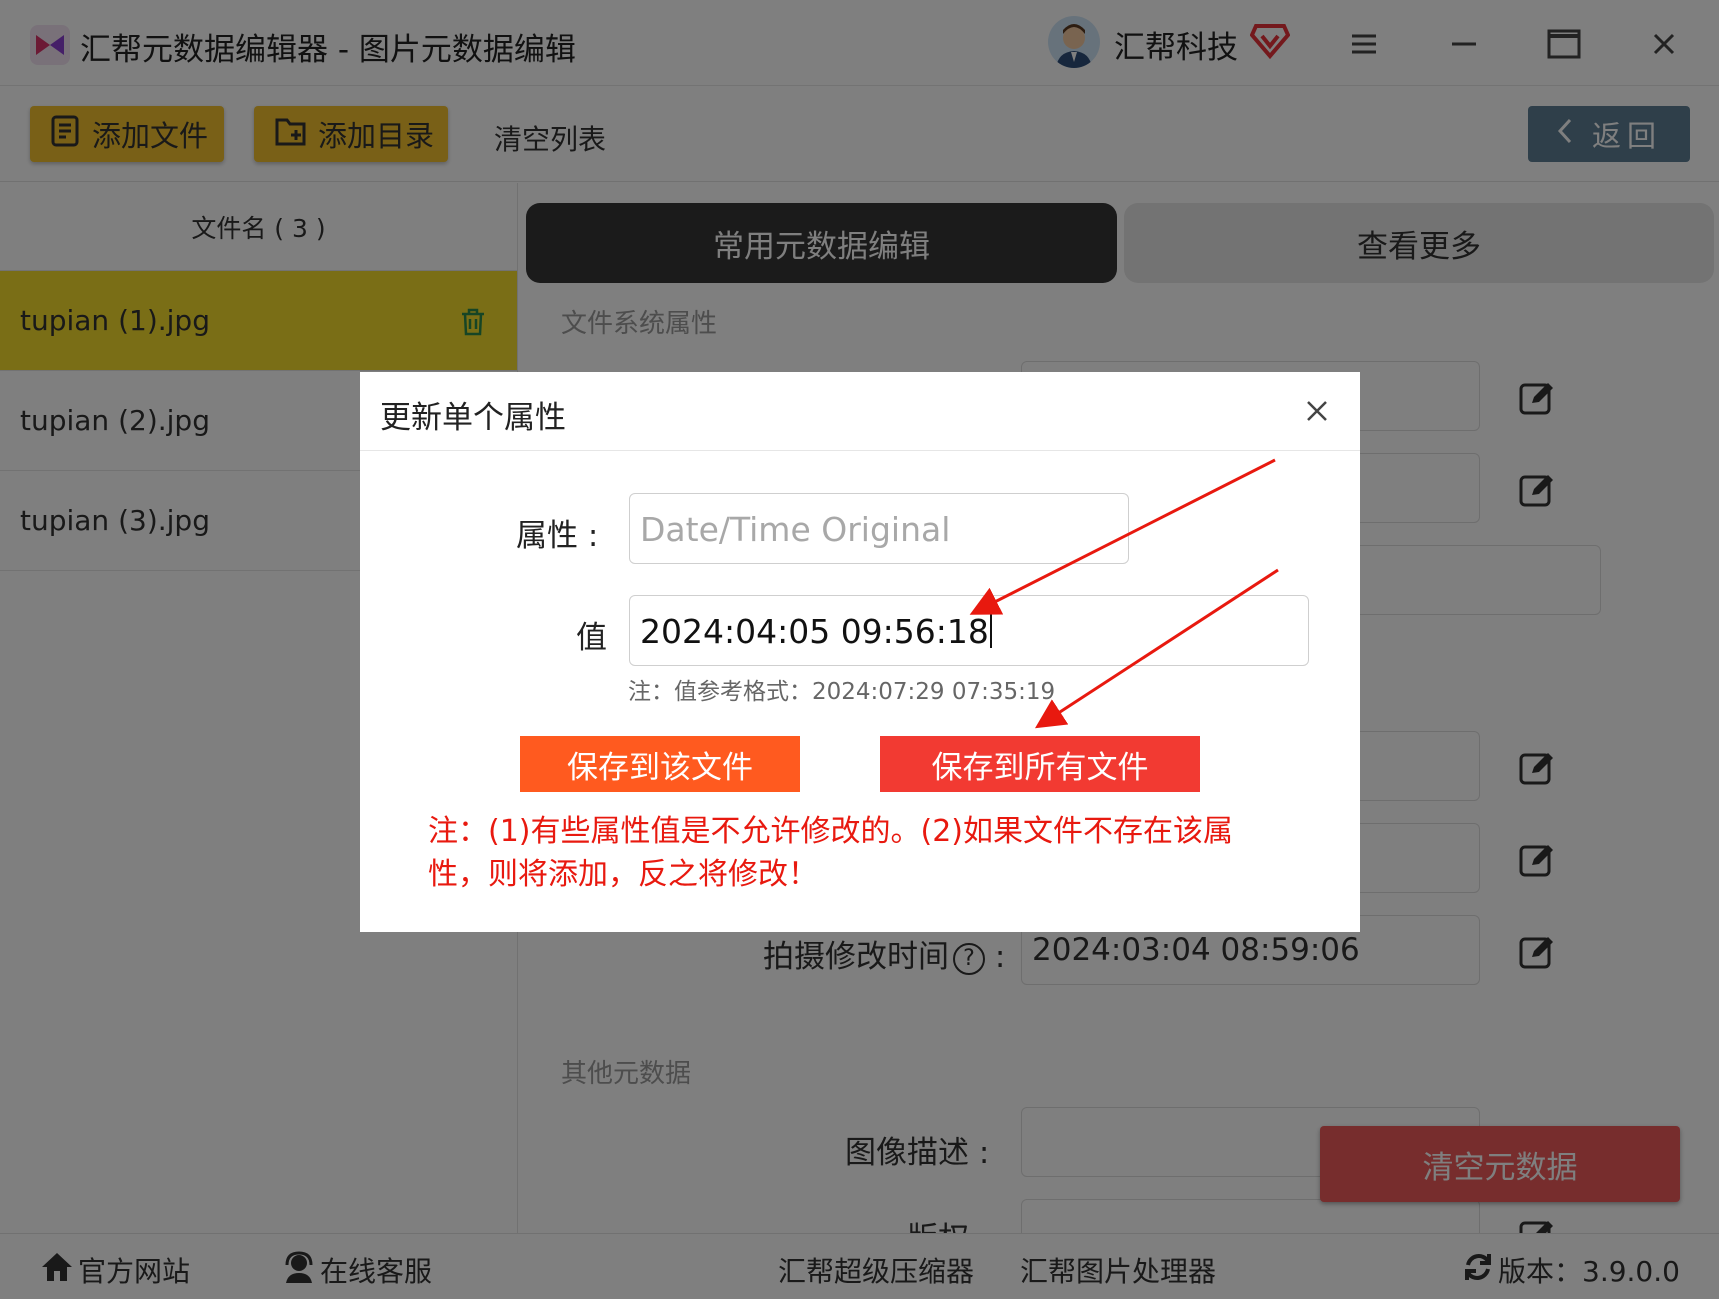  What do you see at coordinates (557, 536) in the screenshot?
I see `property-label: 属性 :` at bounding box center [557, 536].